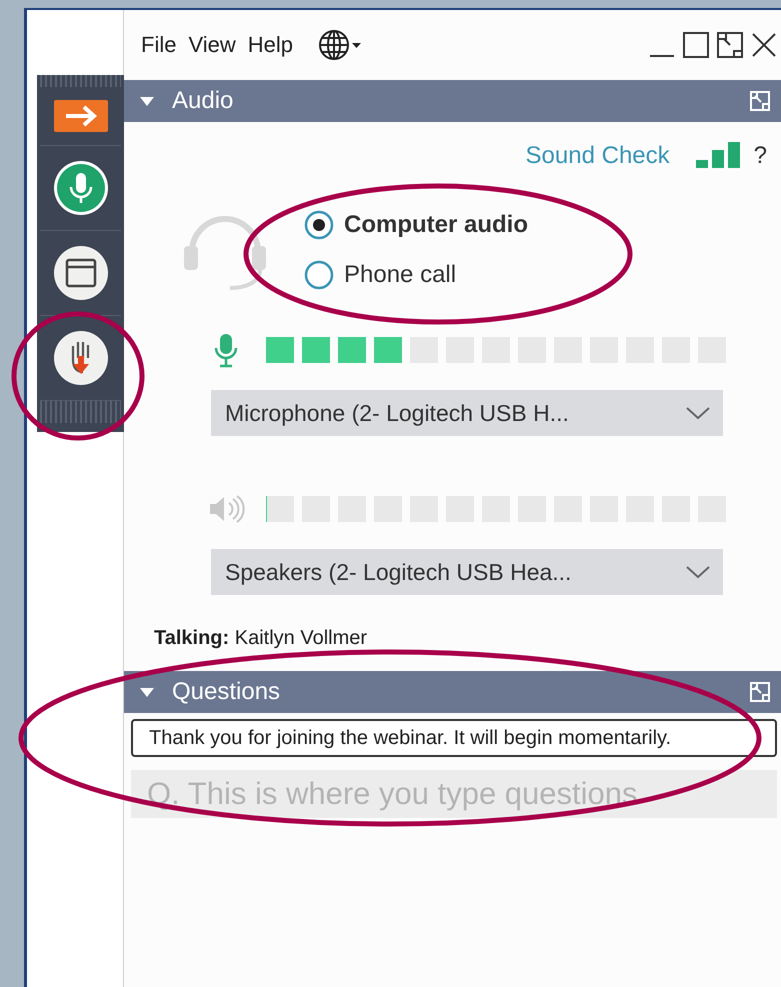 This screenshot has height=987, width=781. I want to click on panel-title: Questions, so click(226, 692).